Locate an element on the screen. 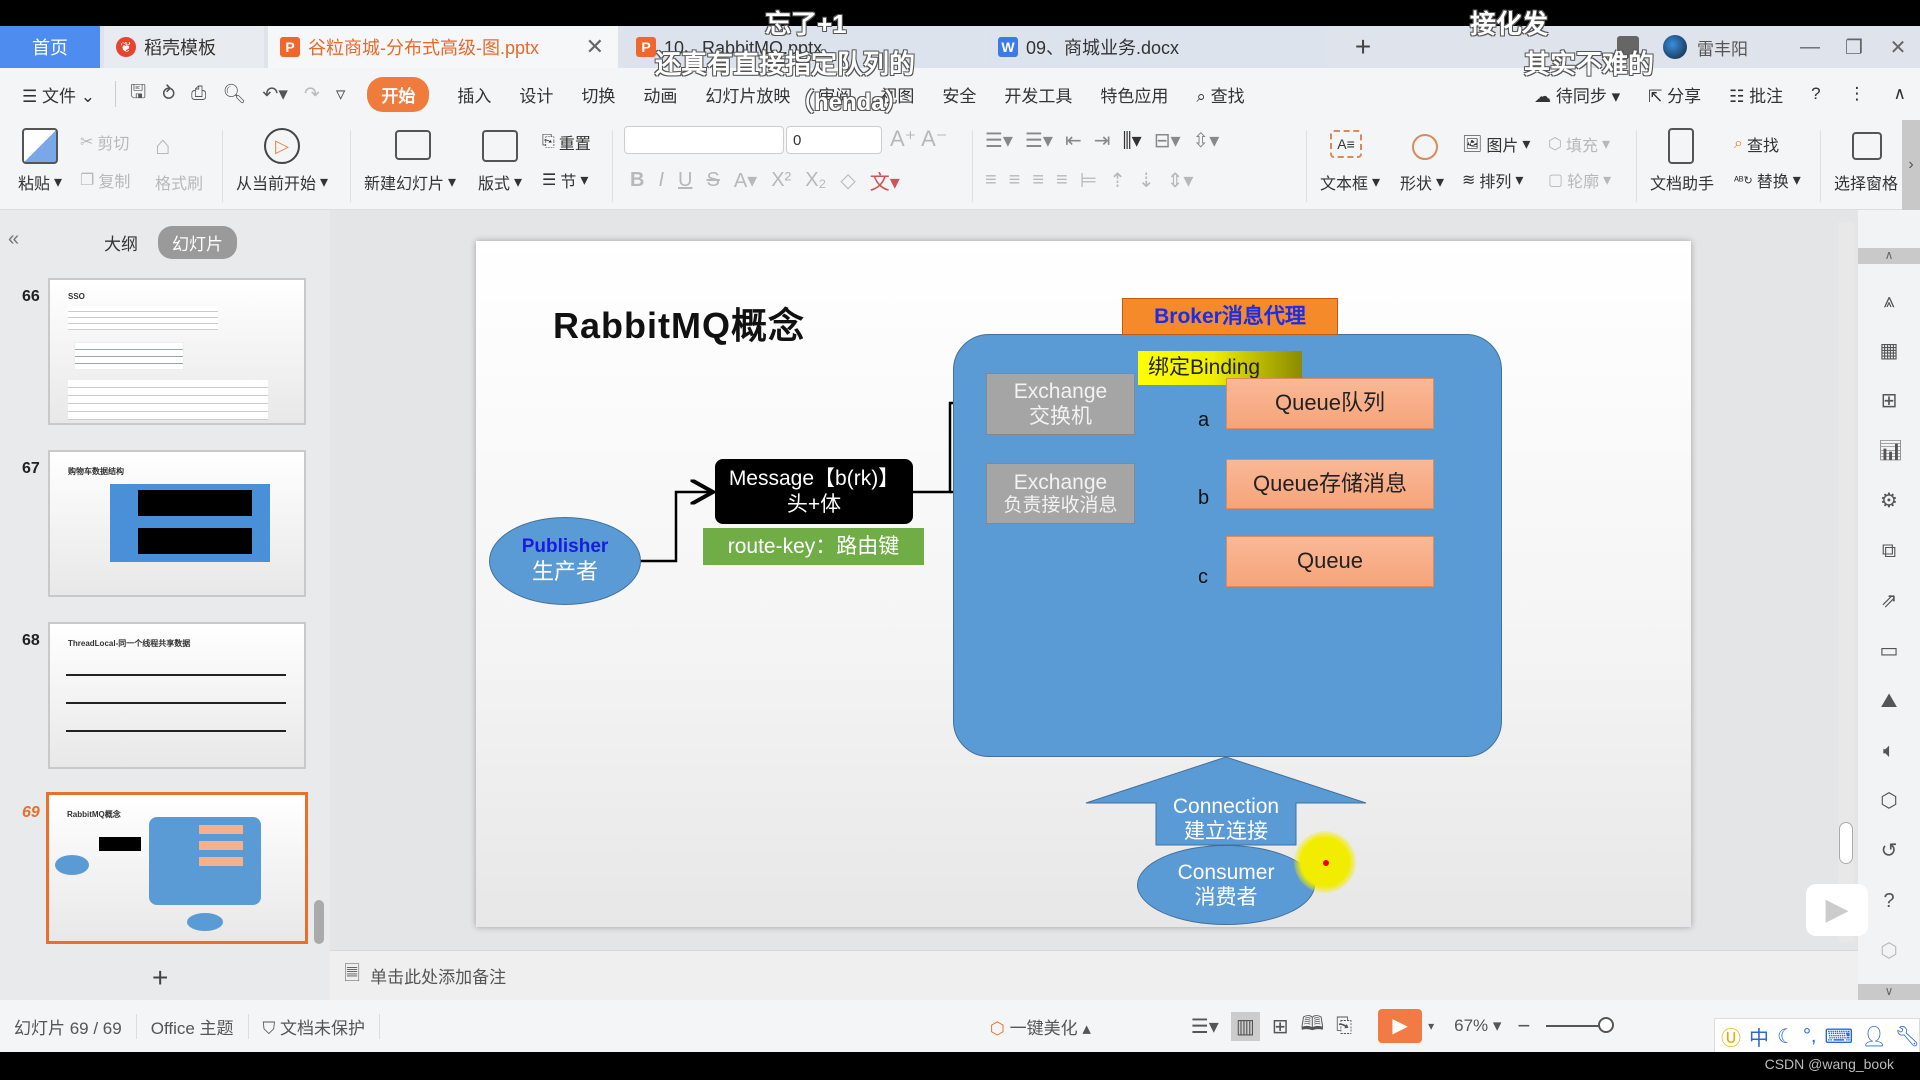 Image resolution: width=1920 pixels, height=1080 pixels. doc-assistant-button: 文档助手 is located at coordinates (1682, 182).